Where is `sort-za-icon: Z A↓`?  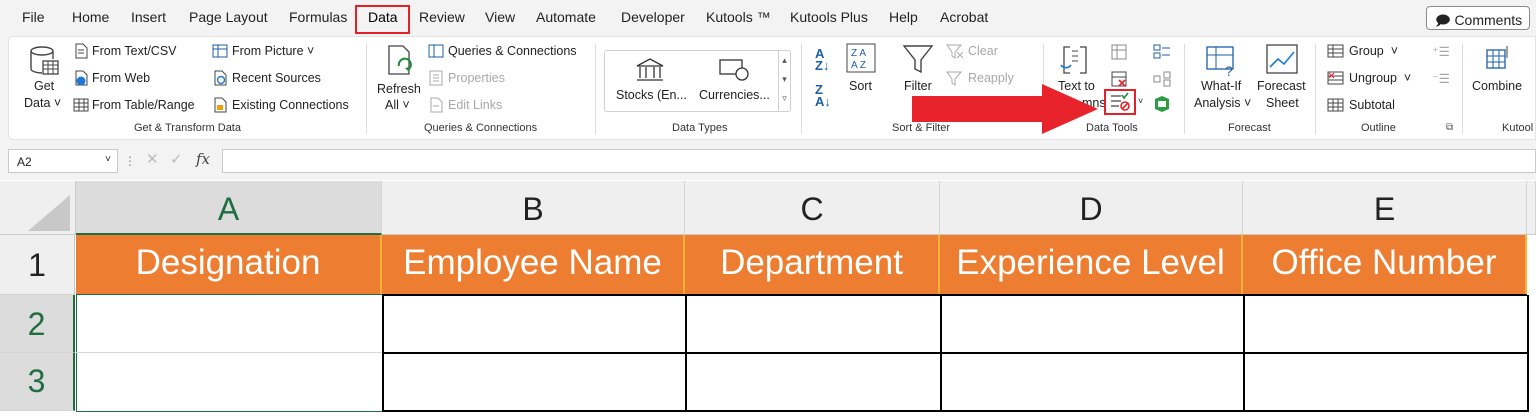 sort-za-icon: Z A↓ is located at coordinates (823, 95).